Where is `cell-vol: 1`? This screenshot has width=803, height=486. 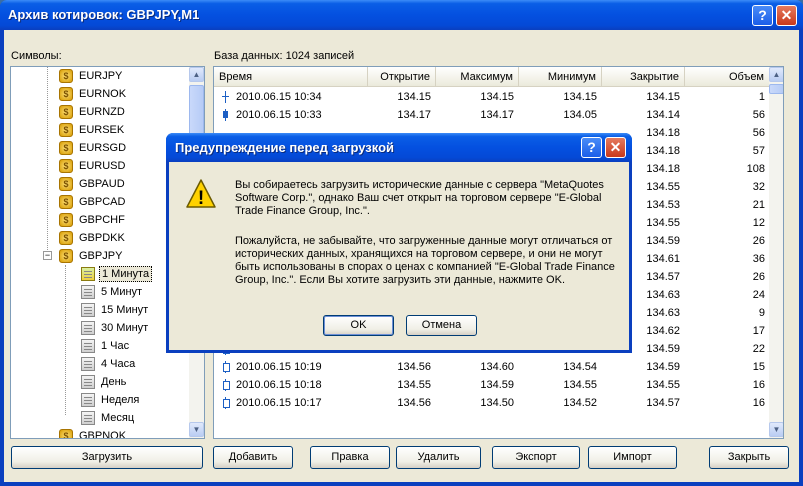 cell-vol: 1 is located at coordinates (761, 97).